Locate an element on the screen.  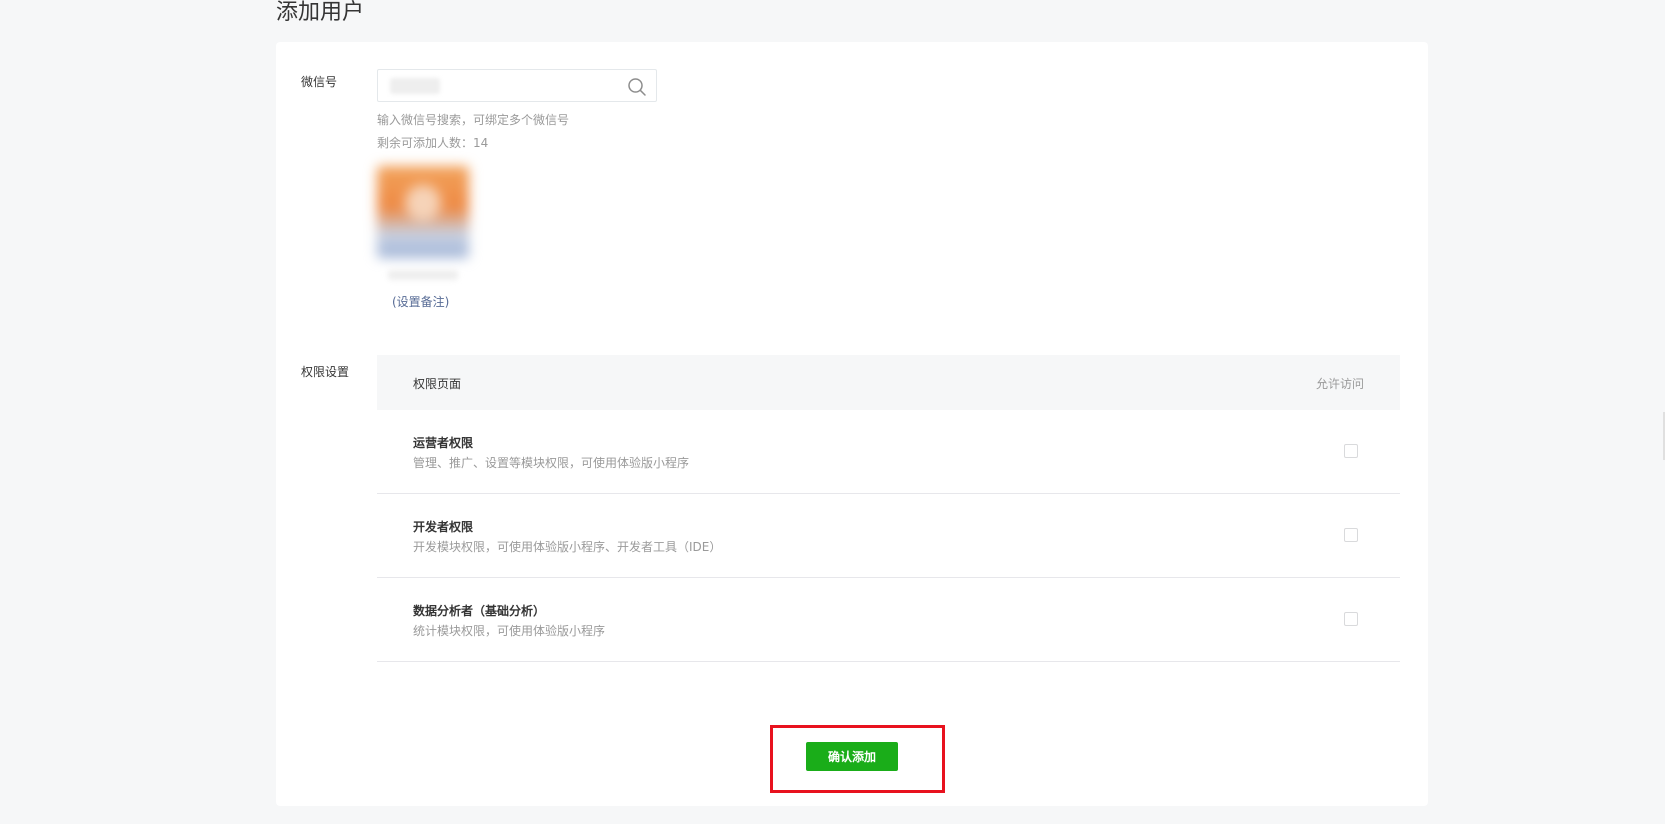
permission-desc: 统计模块权限，可使用体验版小程序 is located at coordinates (509, 631).